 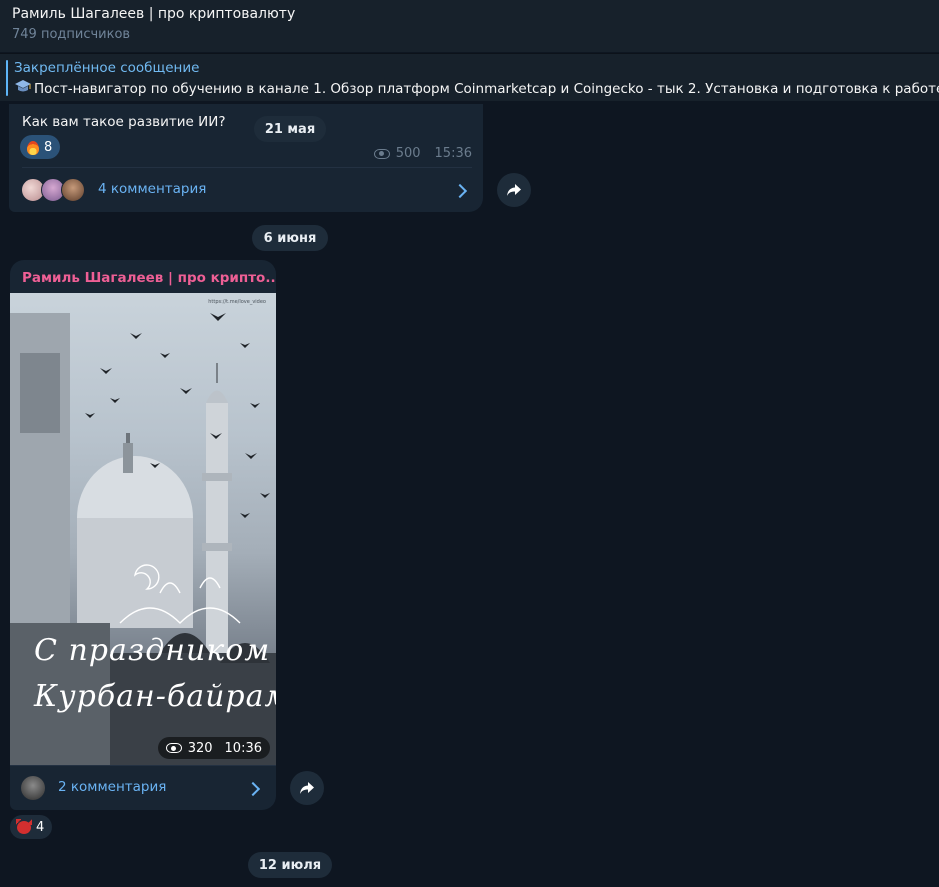 I want to click on channel-title: Рамиль Шагалеев | про криптовалюту, so click(x=154, y=14).